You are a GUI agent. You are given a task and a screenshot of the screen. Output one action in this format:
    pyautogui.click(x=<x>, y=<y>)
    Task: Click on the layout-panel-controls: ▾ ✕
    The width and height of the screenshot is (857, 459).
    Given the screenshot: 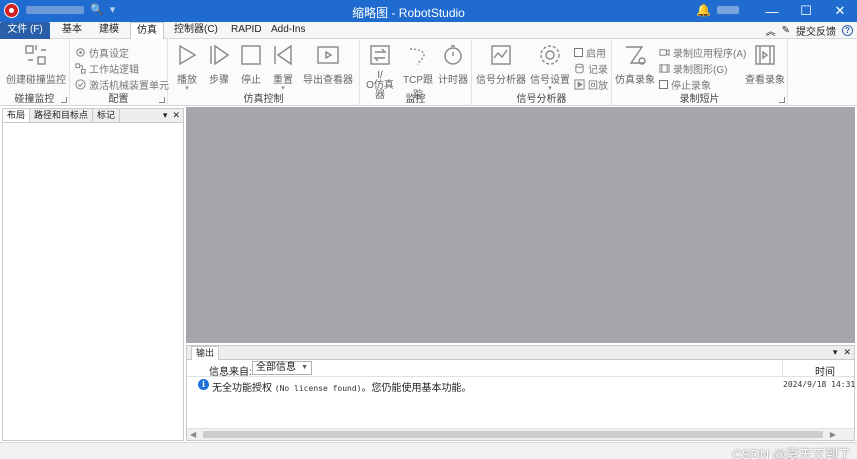 What is the action you would take?
    pyautogui.click(x=171, y=115)
    